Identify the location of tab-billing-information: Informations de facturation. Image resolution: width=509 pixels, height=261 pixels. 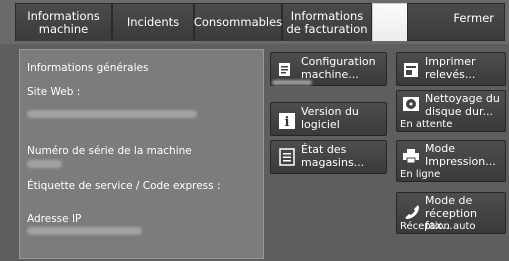
(327, 22).